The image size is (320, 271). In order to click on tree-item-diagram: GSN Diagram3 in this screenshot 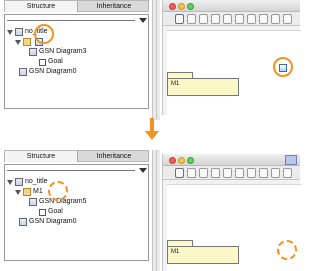, I will do `click(57, 52)`.